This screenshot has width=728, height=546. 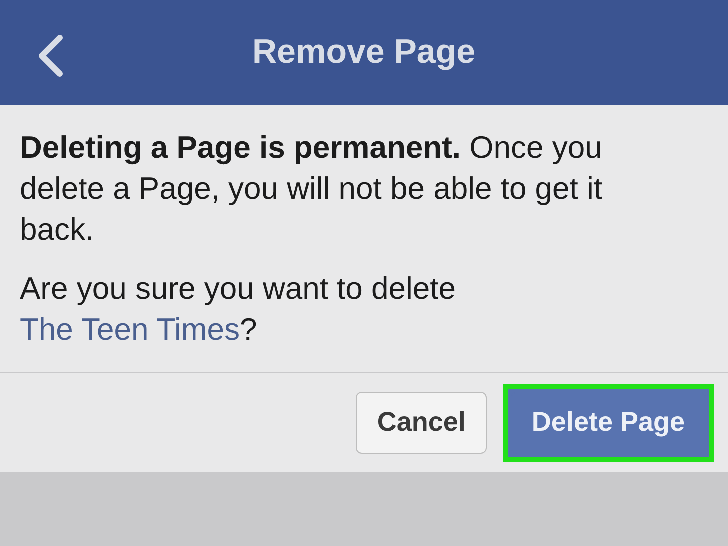 What do you see at coordinates (421, 423) in the screenshot?
I see `cancel-button: Cancel` at bounding box center [421, 423].